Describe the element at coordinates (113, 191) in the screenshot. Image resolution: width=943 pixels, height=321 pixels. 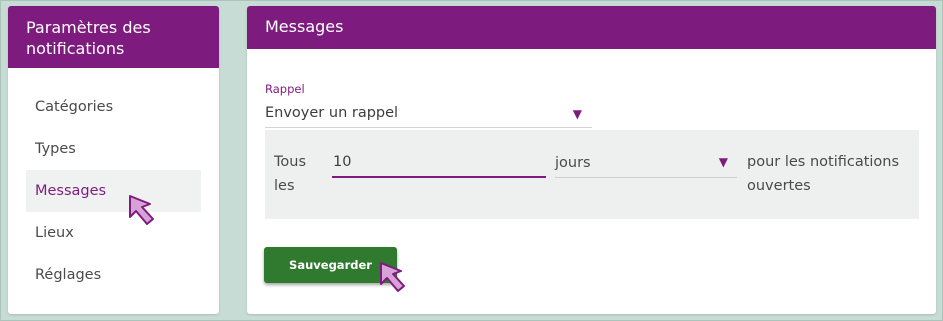
I see `sidebar-item-messages: Messages` at that location.